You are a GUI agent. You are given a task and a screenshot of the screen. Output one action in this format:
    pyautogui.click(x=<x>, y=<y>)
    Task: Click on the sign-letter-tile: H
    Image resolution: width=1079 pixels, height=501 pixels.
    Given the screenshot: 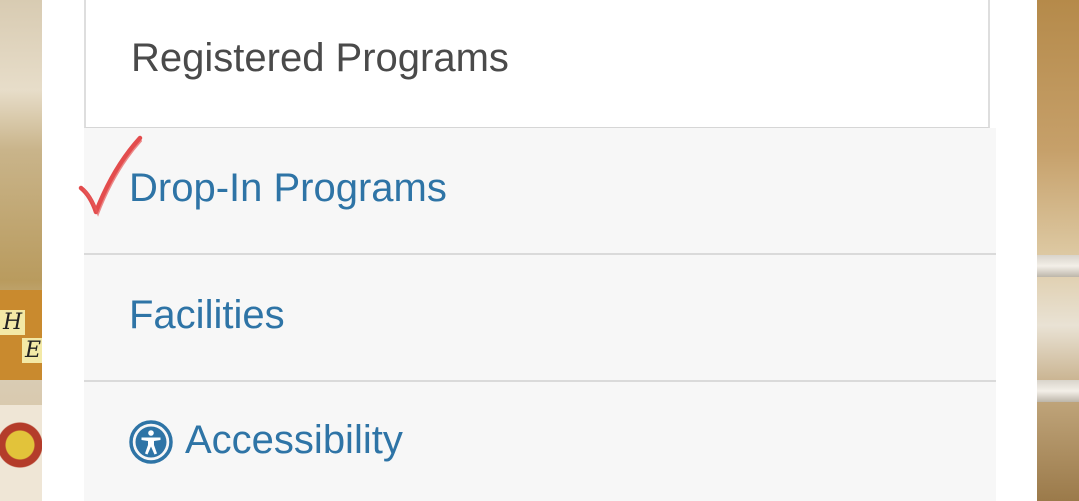 What is the action you would take?
    pyautogui.click(x=13, y=322)
    